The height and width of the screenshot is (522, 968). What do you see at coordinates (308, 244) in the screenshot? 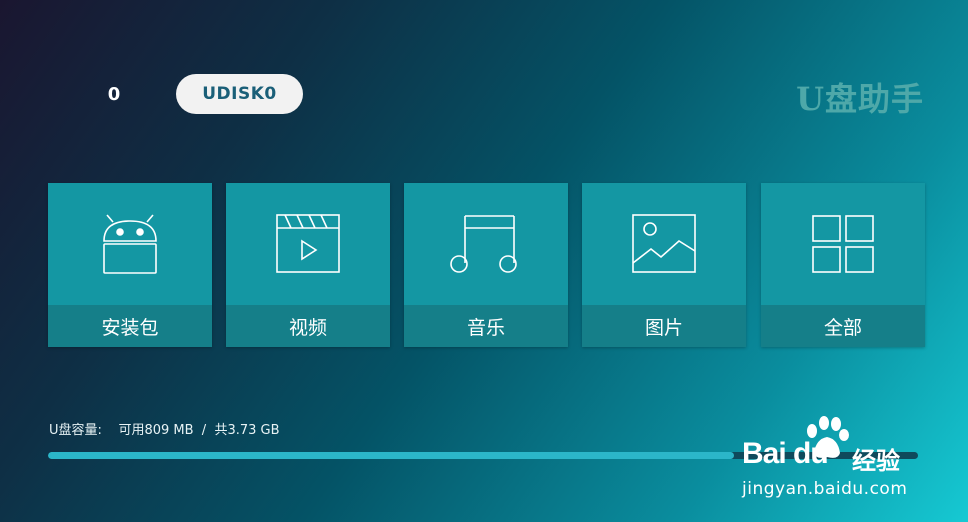
I see `video-clapper-icon` at bounding box center [308, 244].